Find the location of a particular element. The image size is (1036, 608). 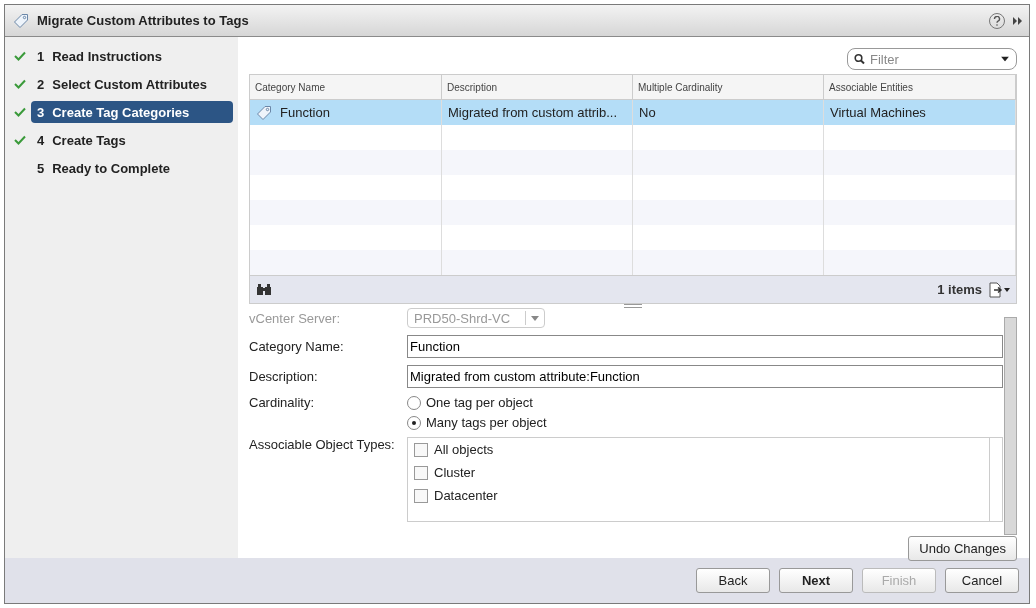

checkbox-label: Datacenter is located at coordinates (466, 495).